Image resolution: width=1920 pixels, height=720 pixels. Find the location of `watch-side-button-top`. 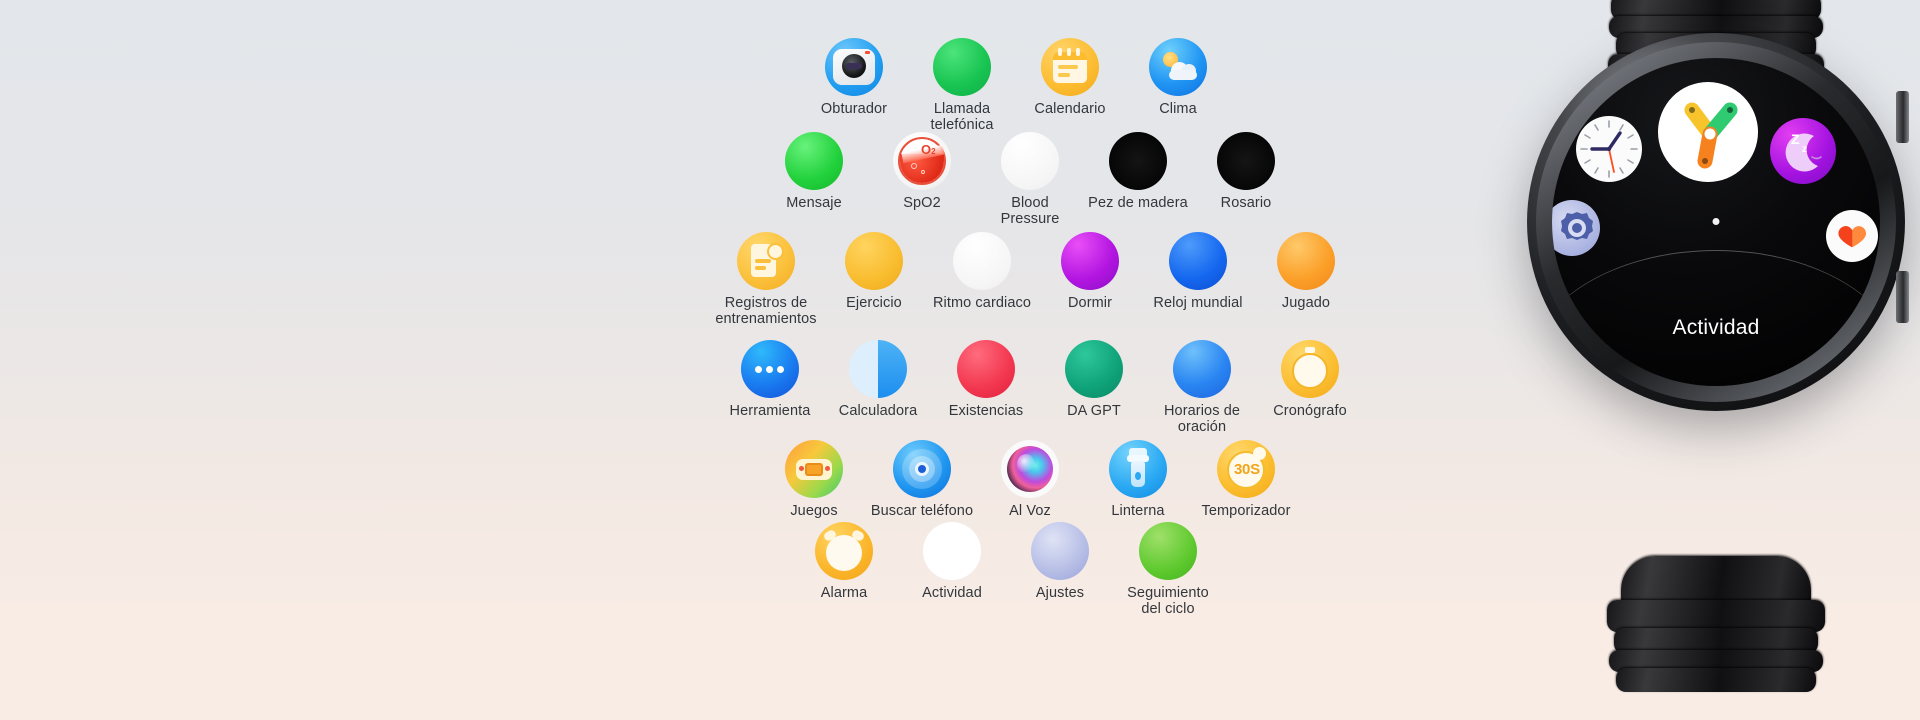

watch-side-button-top is located at coordinates (1902, 117).